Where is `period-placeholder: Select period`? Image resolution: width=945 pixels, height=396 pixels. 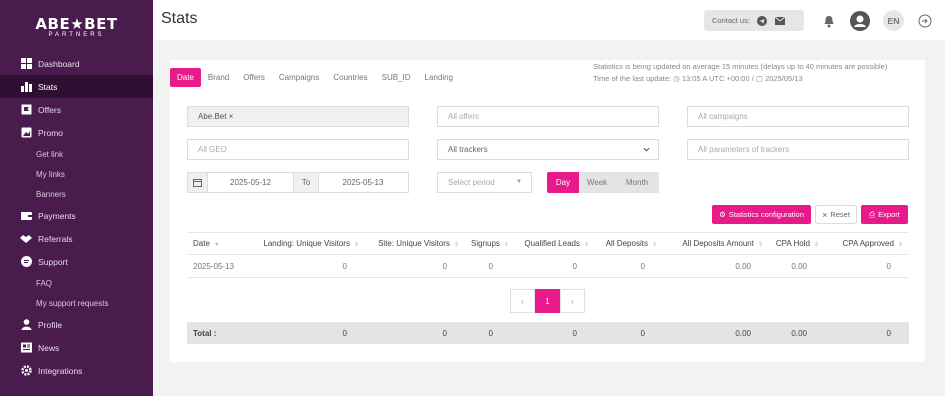 period-placeholder: Select period is located at coordinates (471, 182).